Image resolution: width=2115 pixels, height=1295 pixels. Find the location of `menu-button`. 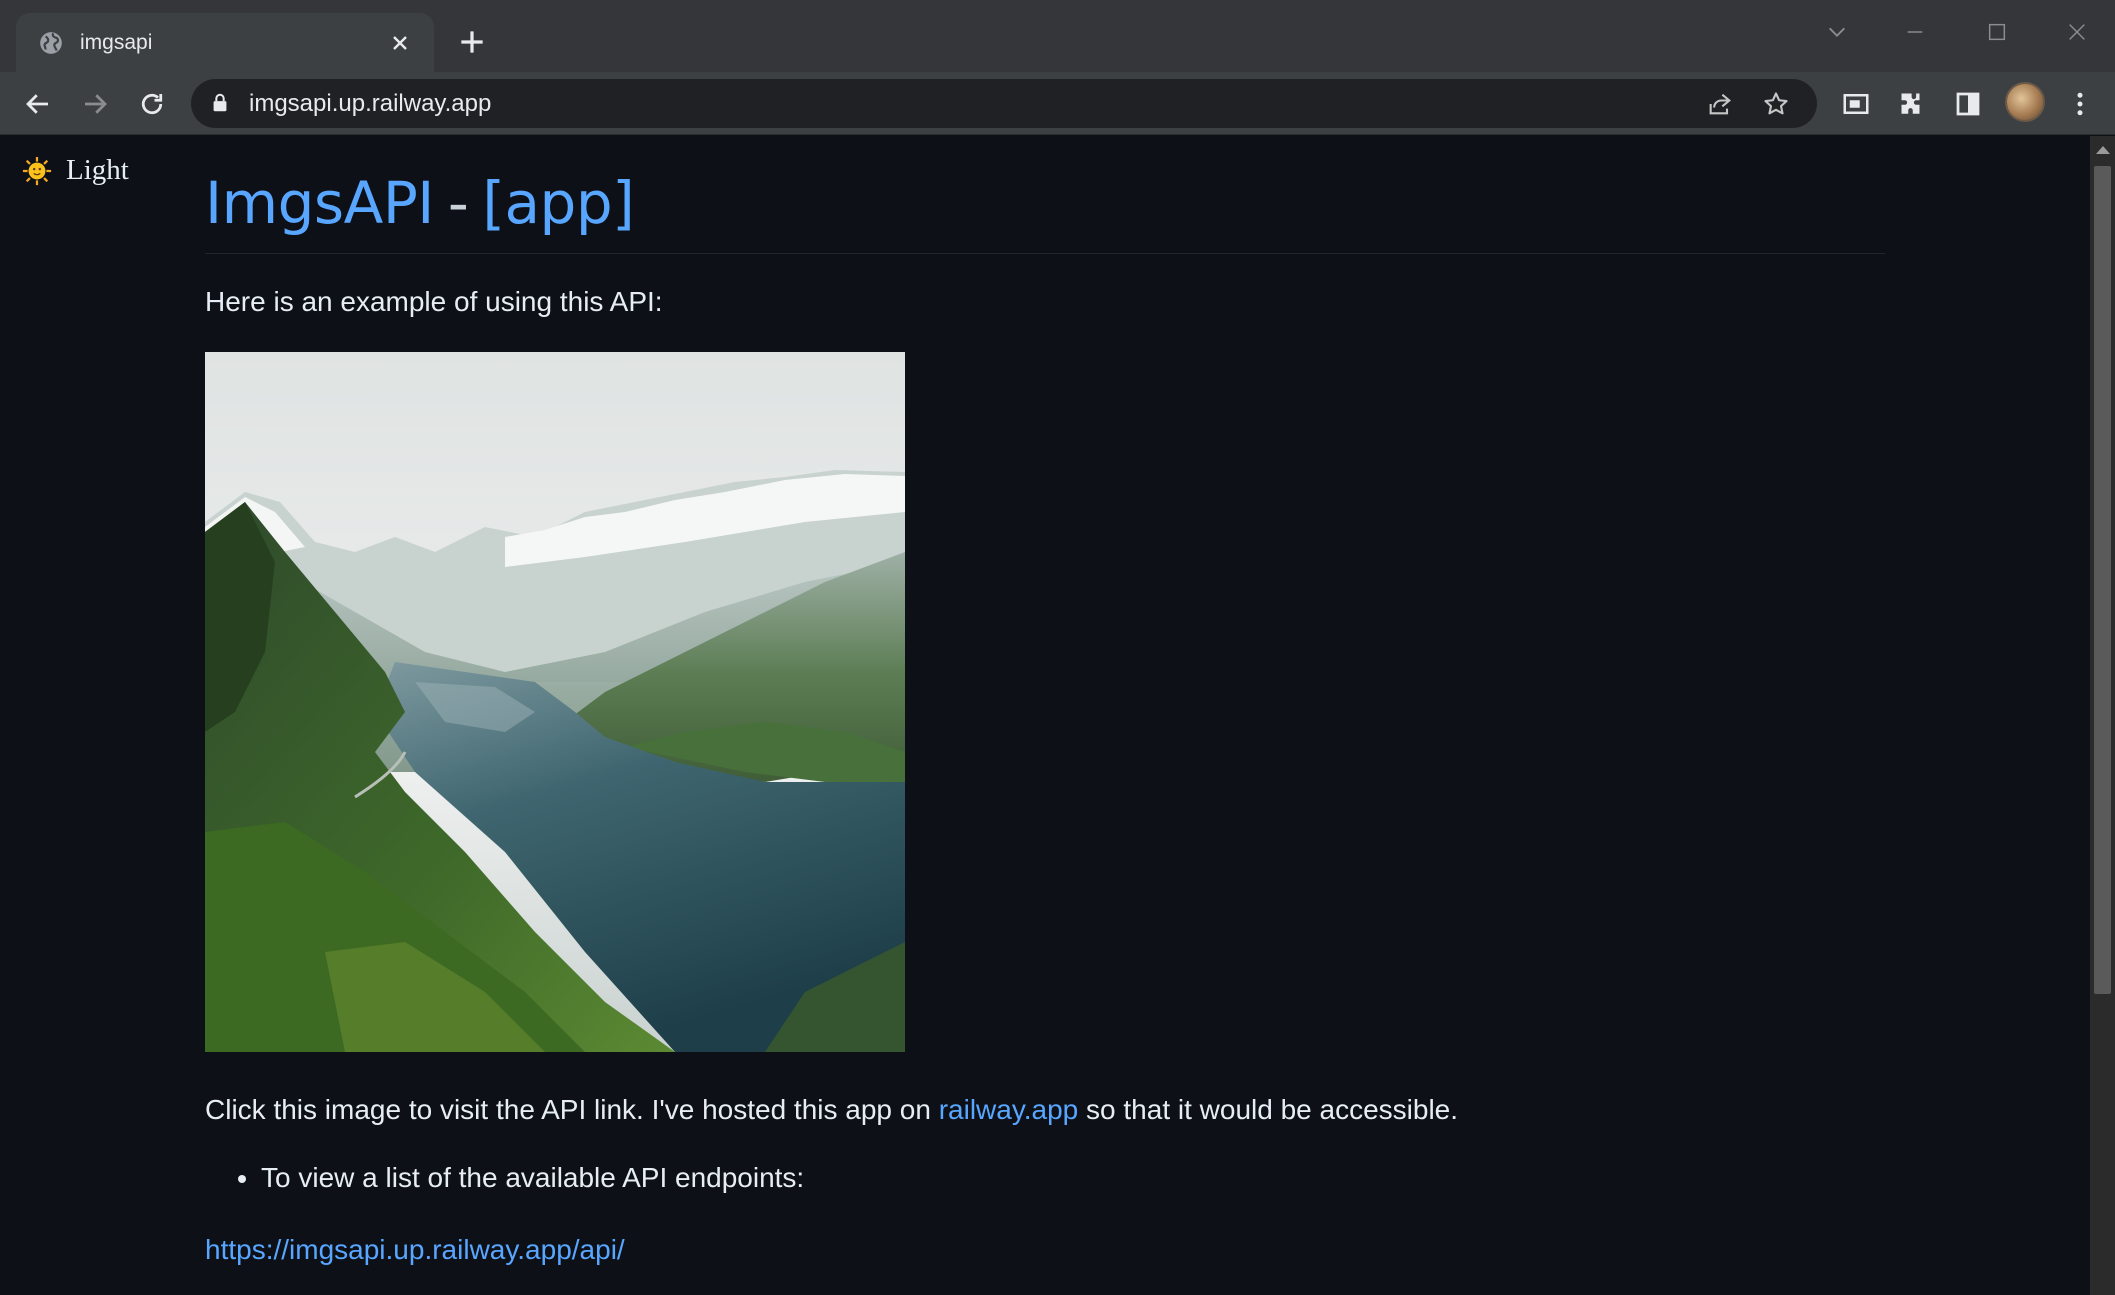

menu-button is located at coordinates (2080, 104).